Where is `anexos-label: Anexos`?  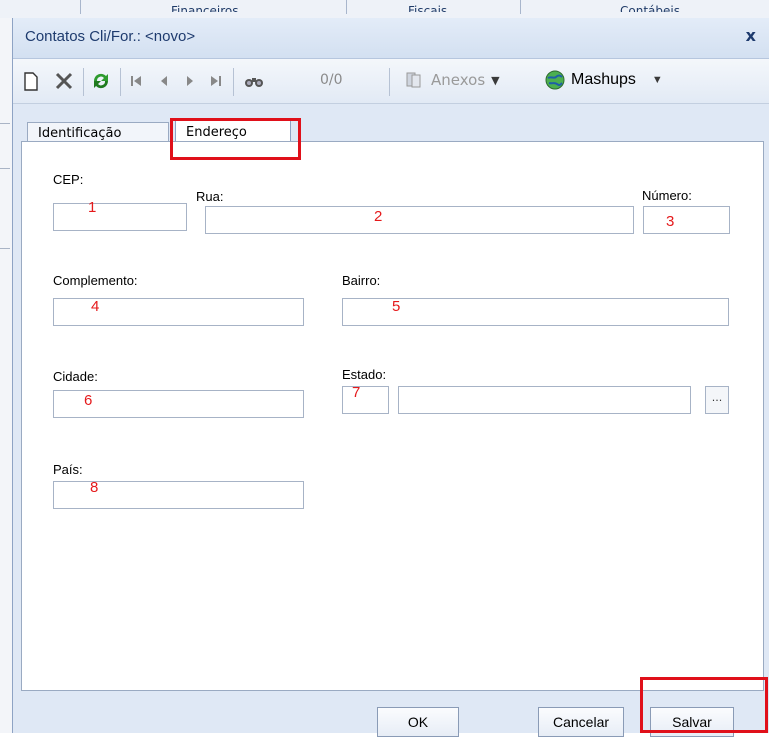
anexos-label: Anexos is located at coordinates (458, 80).